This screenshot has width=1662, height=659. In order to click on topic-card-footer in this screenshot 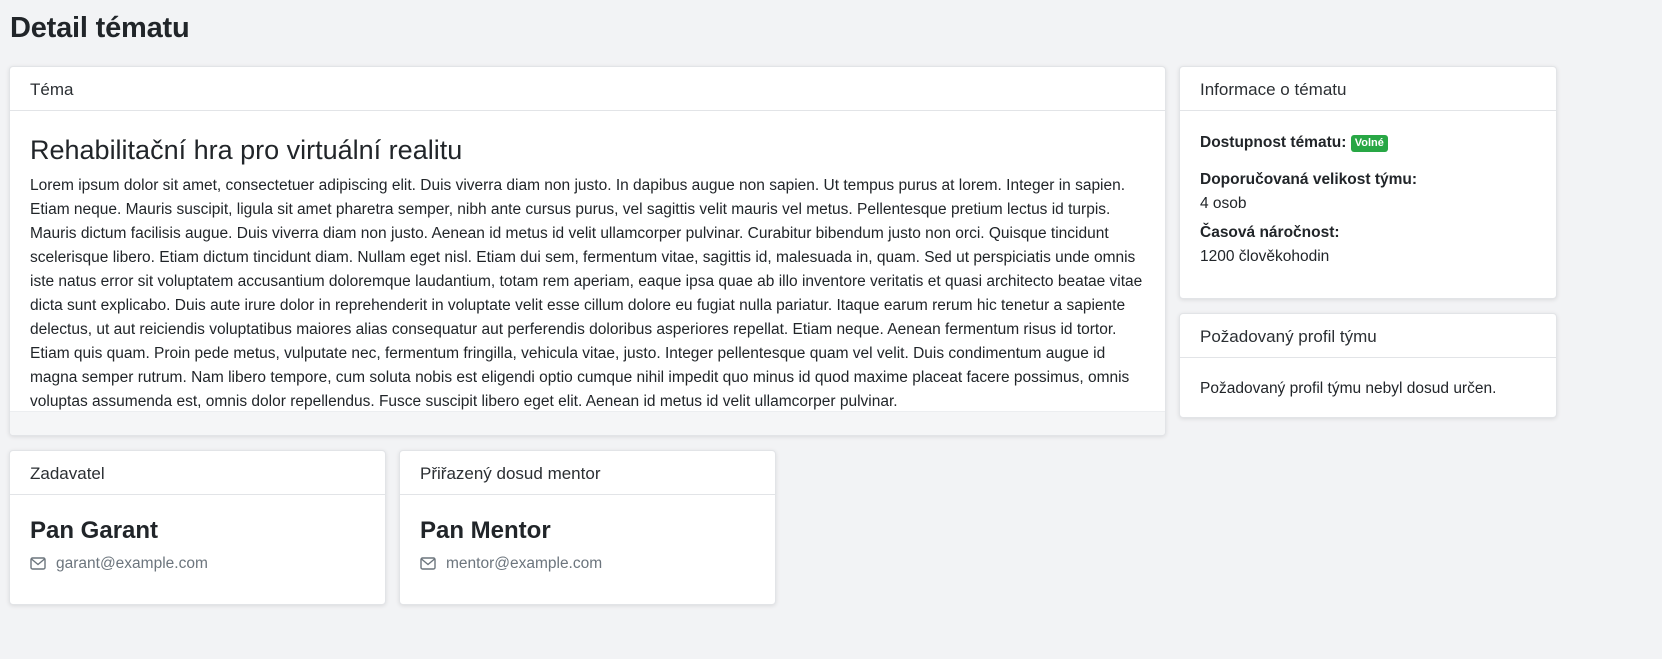, I will do `click(587, 423)`.